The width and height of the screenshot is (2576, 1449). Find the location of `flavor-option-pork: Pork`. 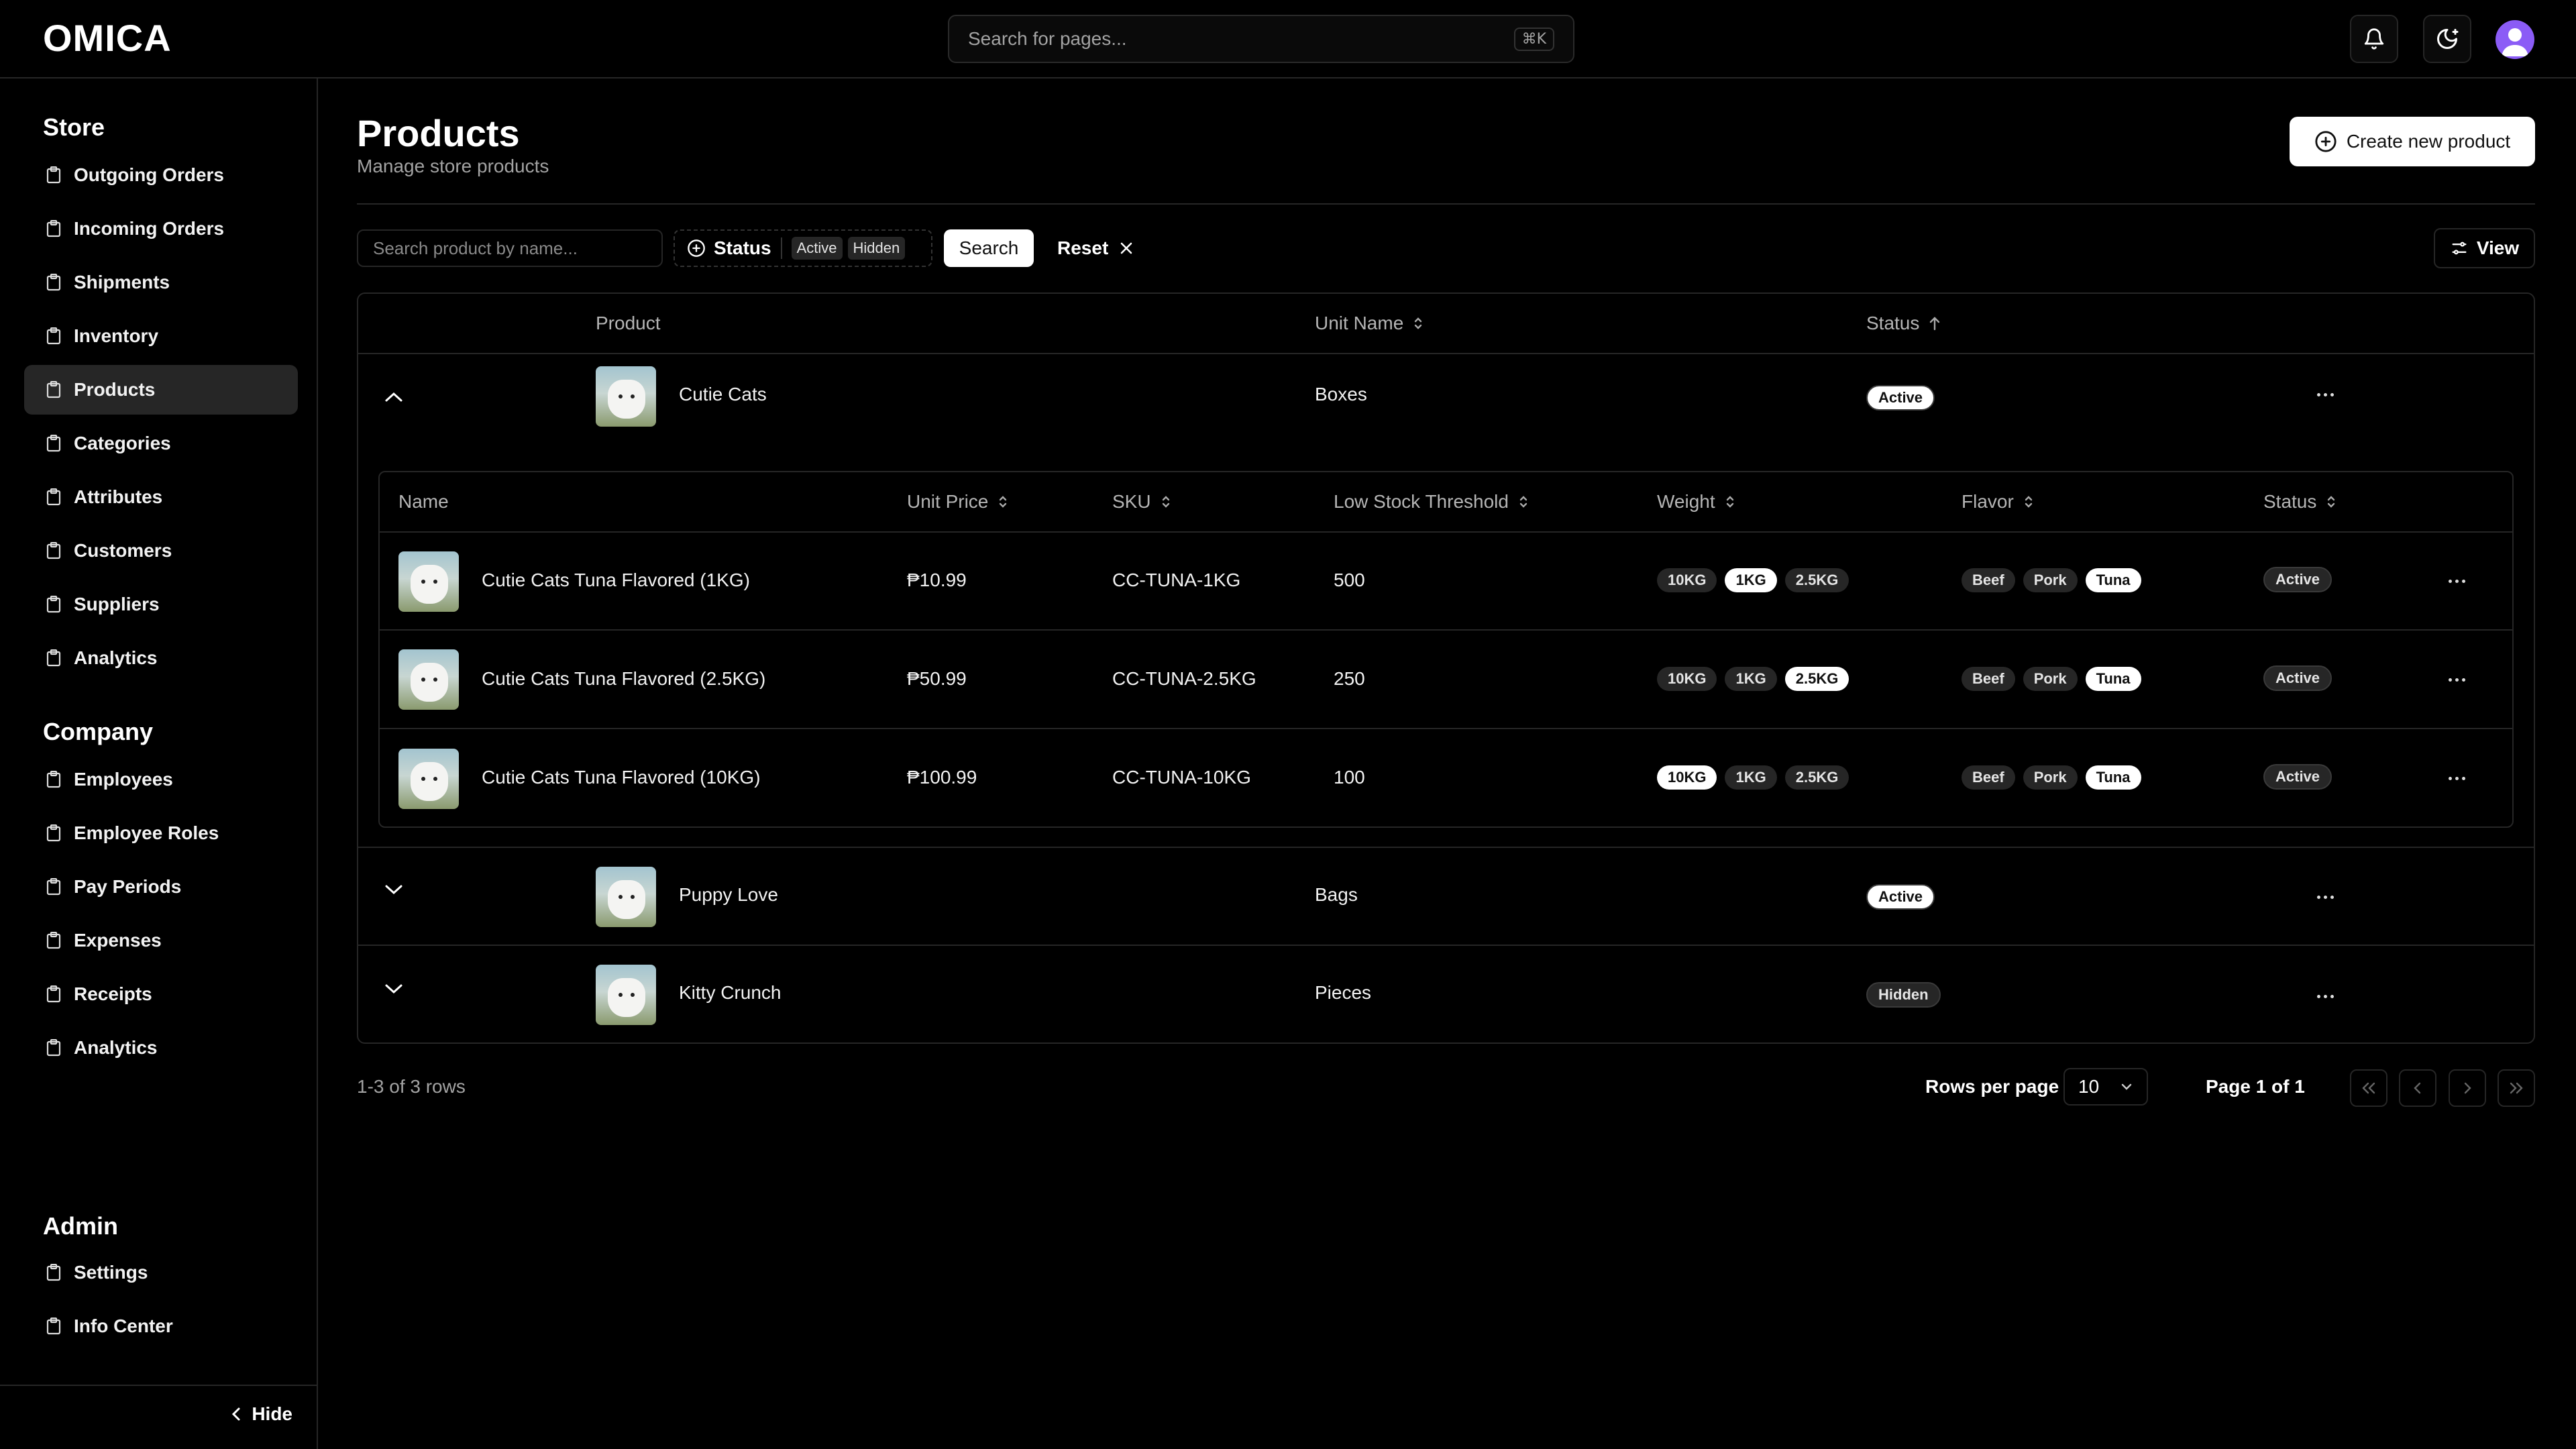

flavor-option-pork: Pork is located at coordinates (2050, 580).